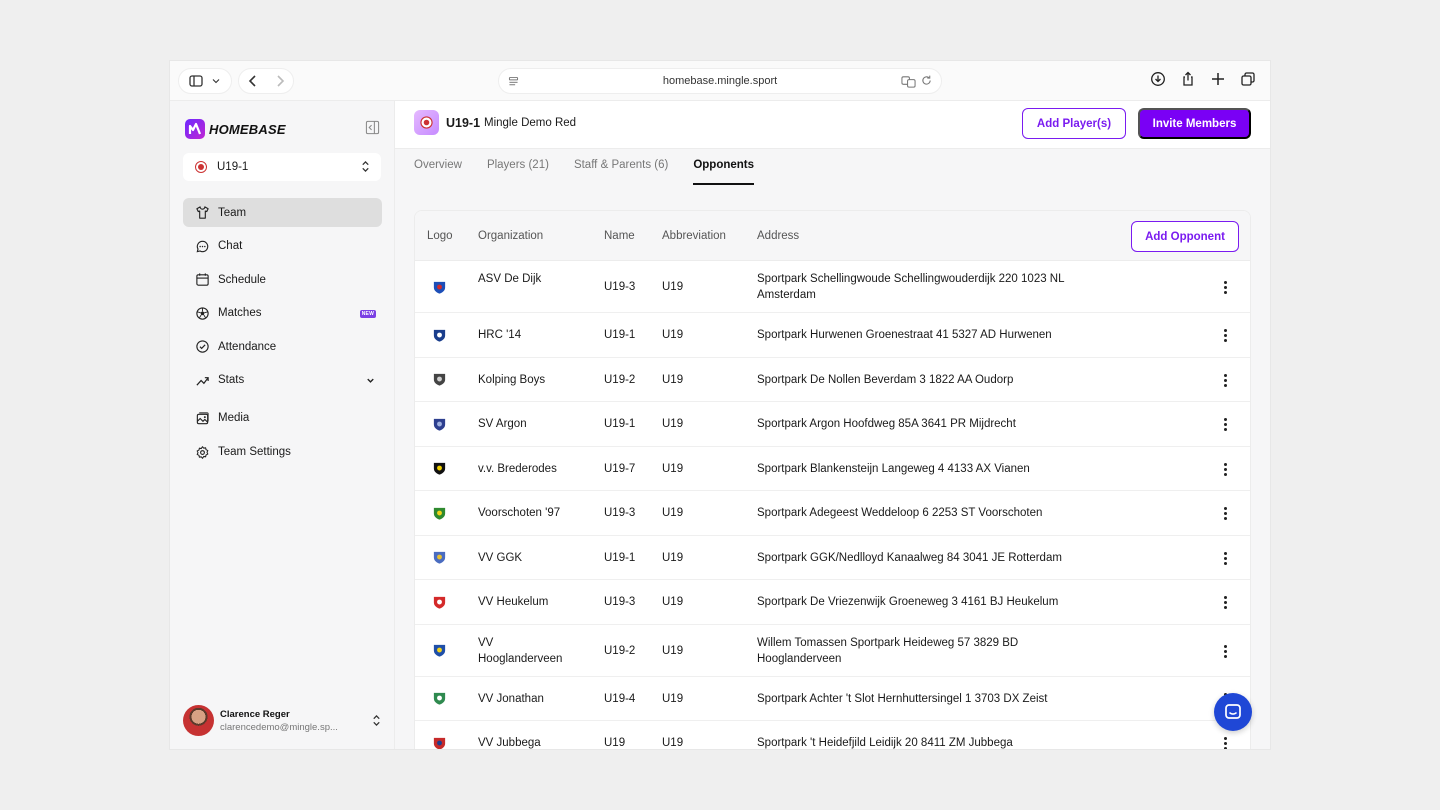  What do you see at coordinates (463, 123) in the screenshot?
I see `team-code: U19-1` at bounding box center [463, 123].